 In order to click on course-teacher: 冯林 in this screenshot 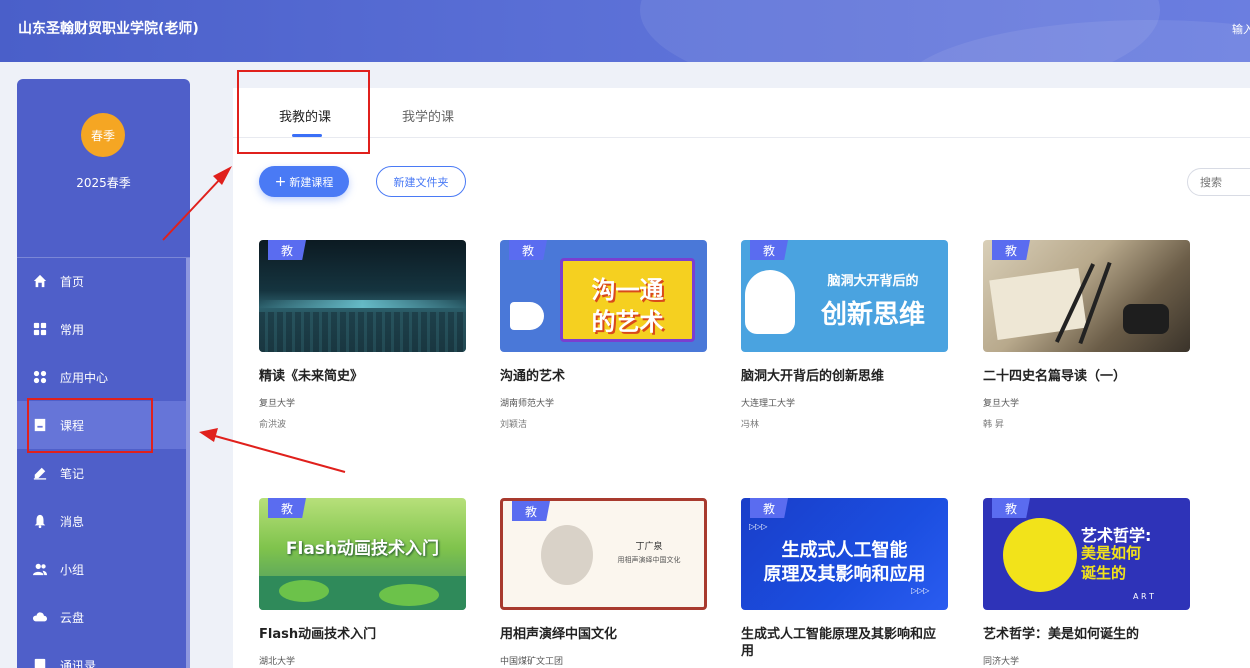, I will do `click(750, 425)`.